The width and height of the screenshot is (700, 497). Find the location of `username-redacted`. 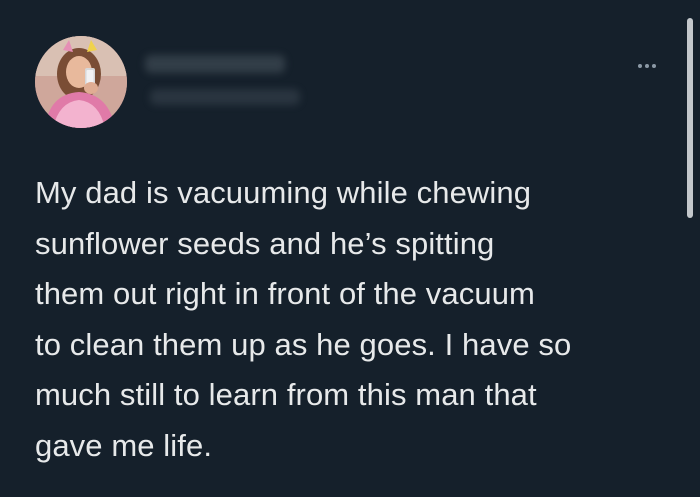

username-redacted is located at coordinates (225, 97).